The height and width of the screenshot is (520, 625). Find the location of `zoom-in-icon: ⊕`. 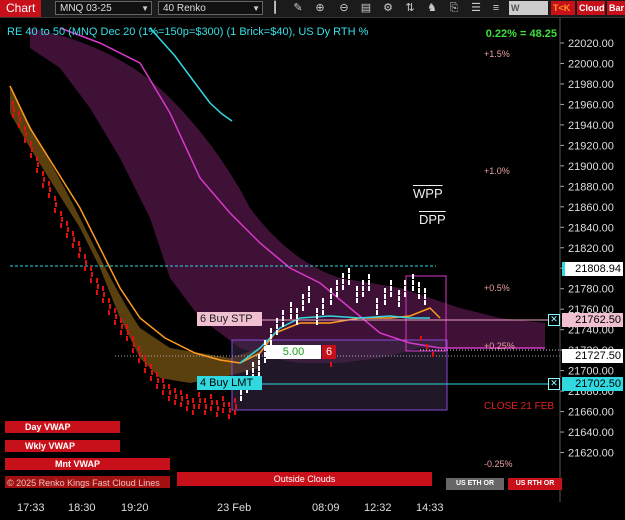

zoom-in-icon: ⊕ is located at coordinates (320, 8).